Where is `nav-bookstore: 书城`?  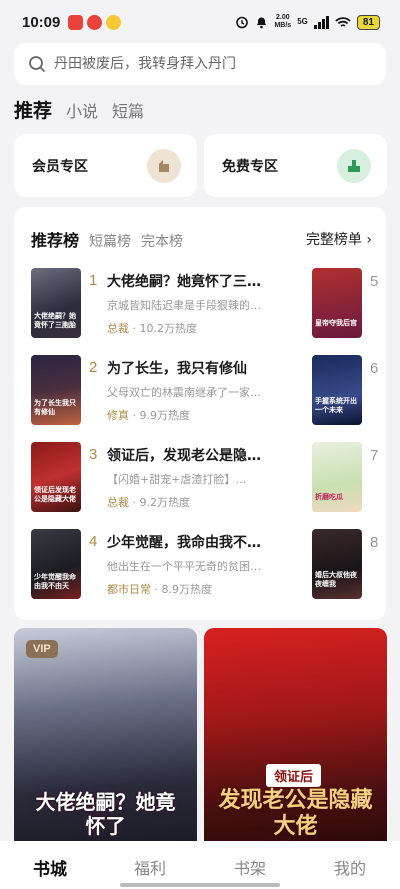 nav-bookstore: 书城 is located at coordinates (50, 865).